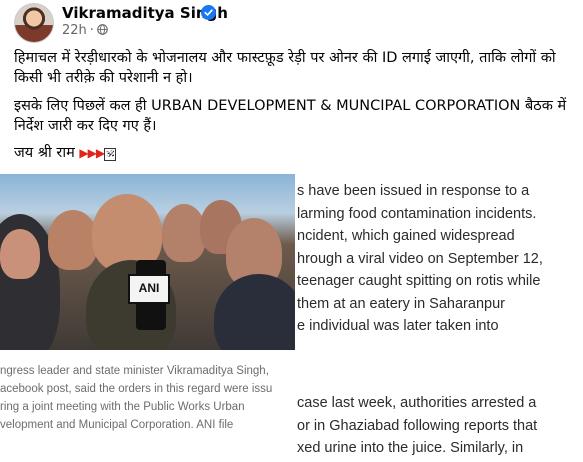 Image resolution: width=583 pixels, height=462 pixels. I want to click on article-line: e individual was later taken into, so click(398, 326).